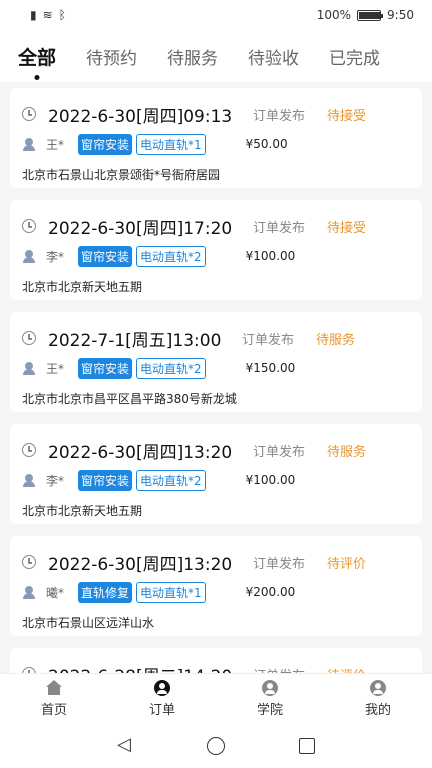 The image size is (432, 768). Describe the element at coordinates (161, 710) in the screenshot. I see `tabbar-label: 订单` at that location.